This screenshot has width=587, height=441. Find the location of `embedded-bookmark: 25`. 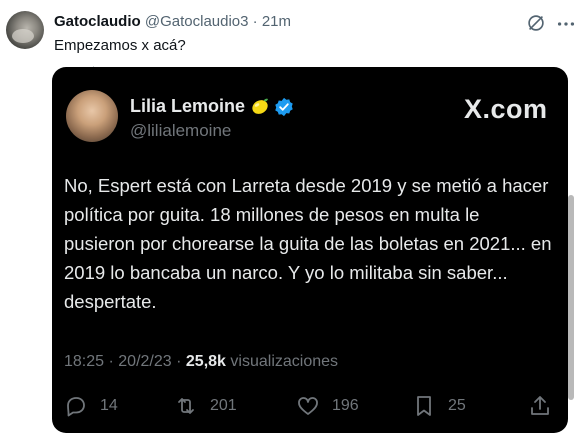

embedded-bookmark: 25 is located at coordinates (439, 406).